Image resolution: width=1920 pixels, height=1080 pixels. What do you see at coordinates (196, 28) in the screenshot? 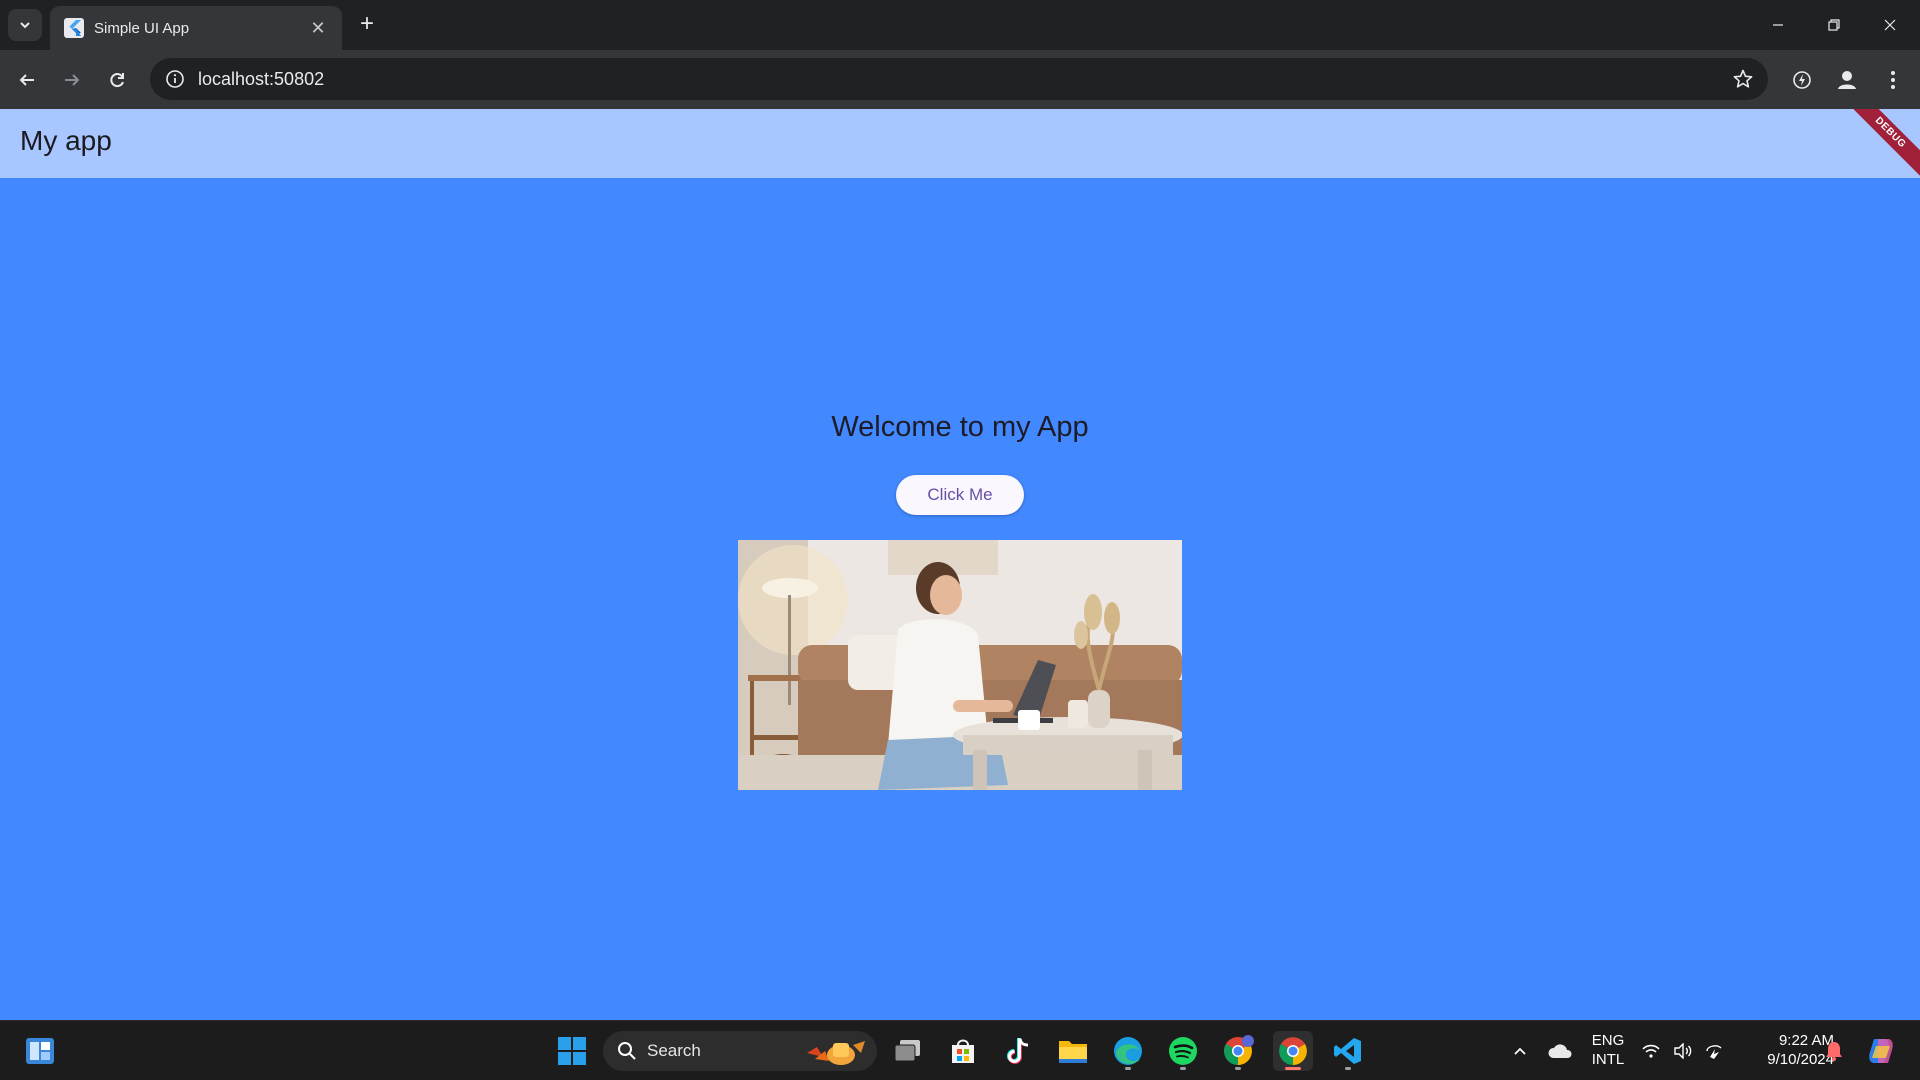
I see `browser-tab: Simple UI App ✕` at bounding box center [196, 28].